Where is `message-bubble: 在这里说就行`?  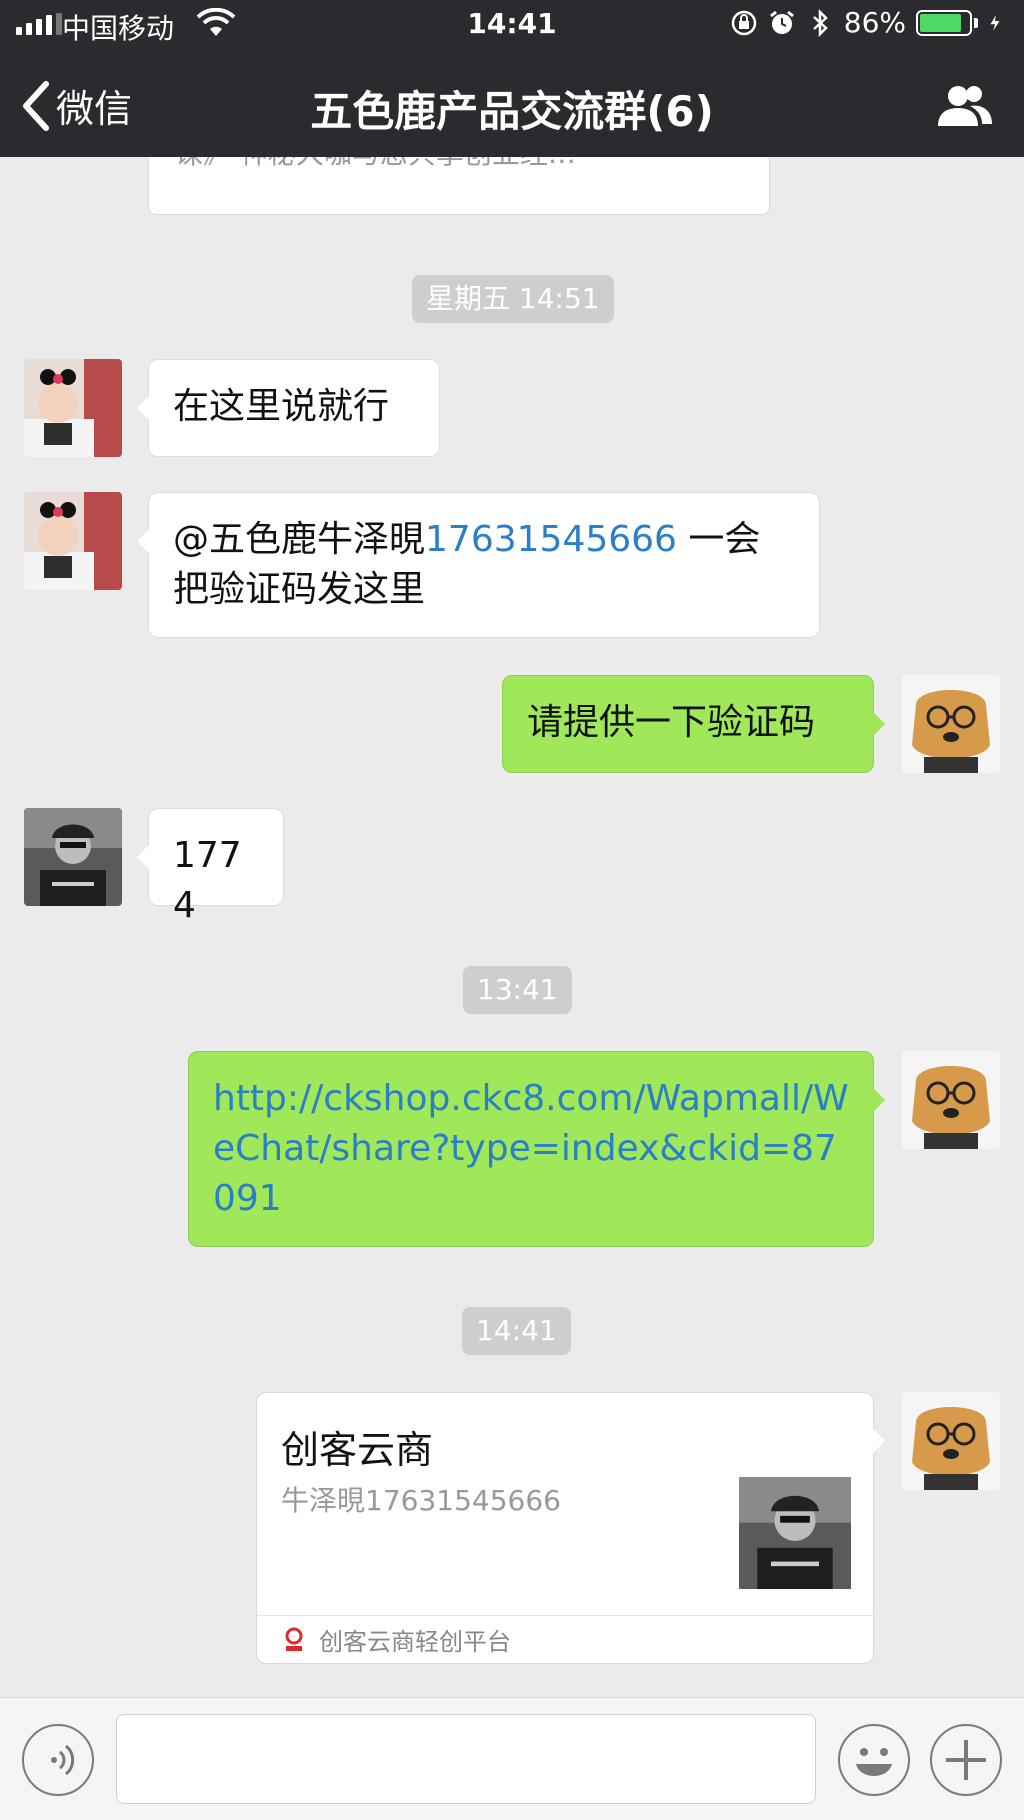 message-bubble: 在这里说就行 is located at coordinates (288, 408).